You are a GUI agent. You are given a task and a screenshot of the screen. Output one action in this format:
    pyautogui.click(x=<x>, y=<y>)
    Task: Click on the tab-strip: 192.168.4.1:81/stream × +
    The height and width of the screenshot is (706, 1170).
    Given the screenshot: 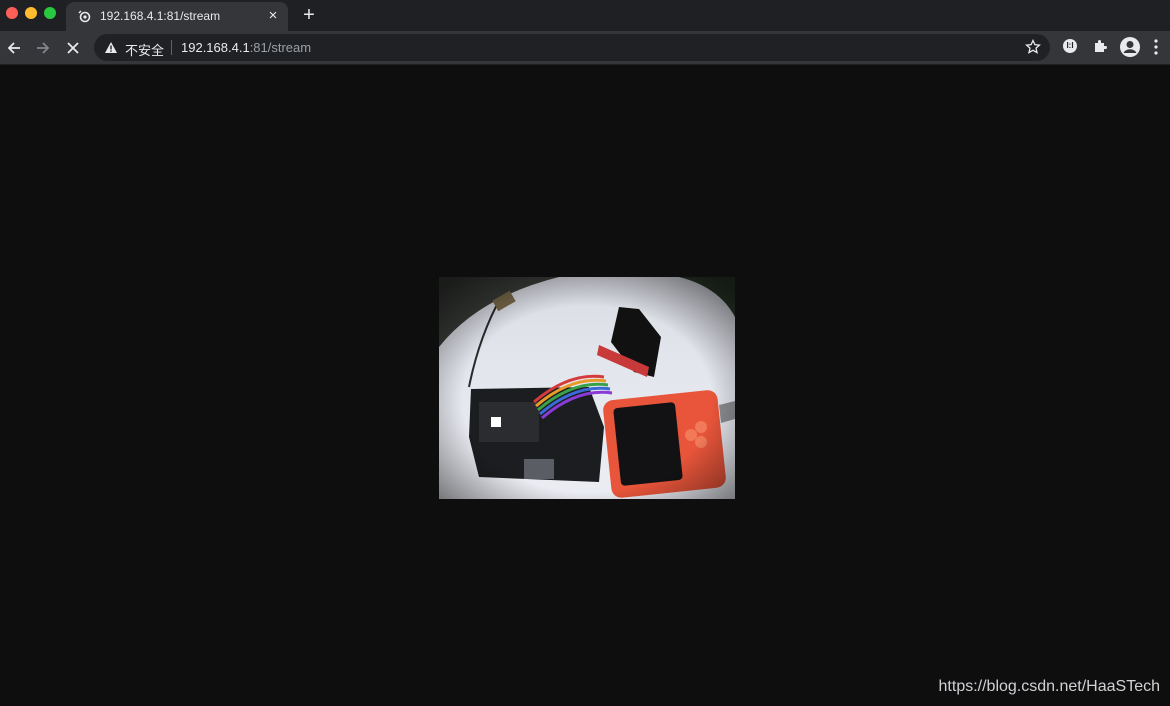 What is the action you would take?
    pyautogui.click(x=585, y=15)
    